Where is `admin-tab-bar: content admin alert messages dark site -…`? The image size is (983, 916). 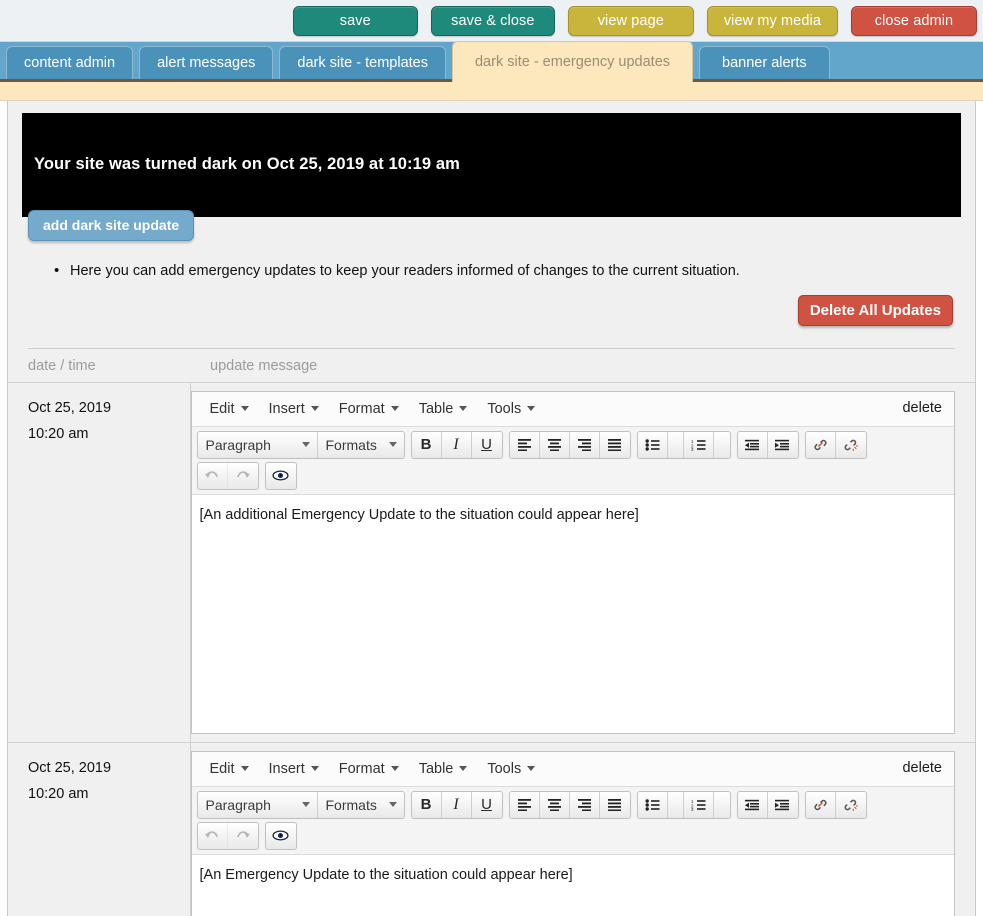
admin-tab-bar: content admin alert messages dark site -… is located at coordinates (491, 61).